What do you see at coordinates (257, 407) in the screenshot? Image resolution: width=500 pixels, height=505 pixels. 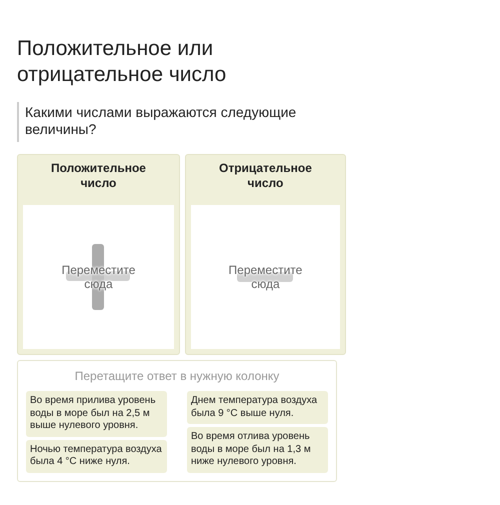 I see `answer-card: Днем температура воздуха была 9 °С выше нуля.` at bounding box center [257, 407].